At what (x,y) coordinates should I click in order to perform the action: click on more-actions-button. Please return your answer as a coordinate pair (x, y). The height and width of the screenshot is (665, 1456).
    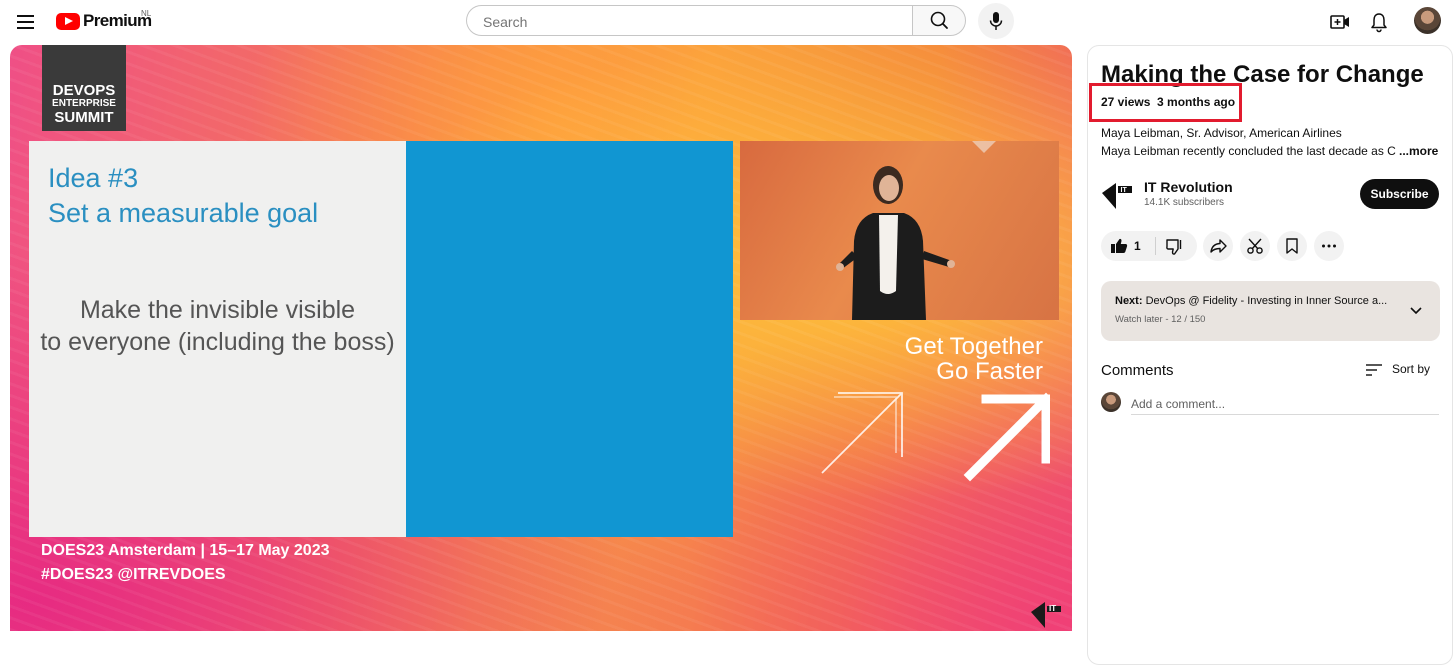
    Looking at the image, I should click on (1329, 246).